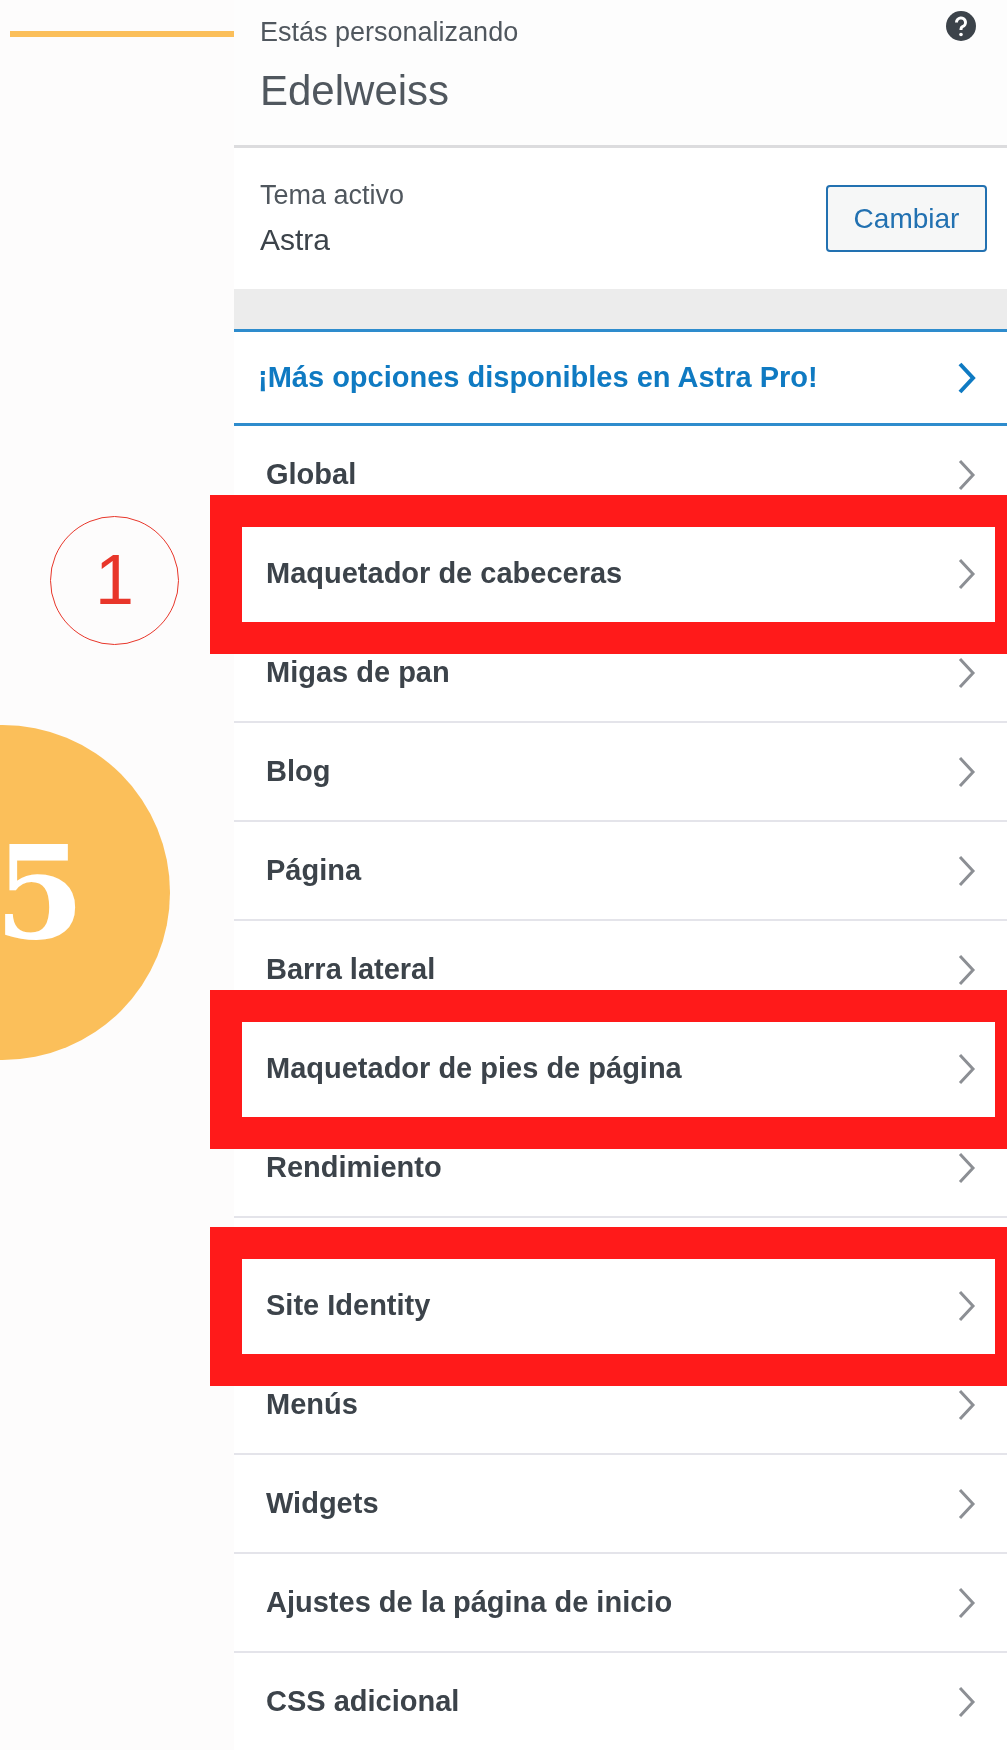  Describe the element at coordinates (296, 240) in the screenshot. I see `theme-name: Astra` at that location.